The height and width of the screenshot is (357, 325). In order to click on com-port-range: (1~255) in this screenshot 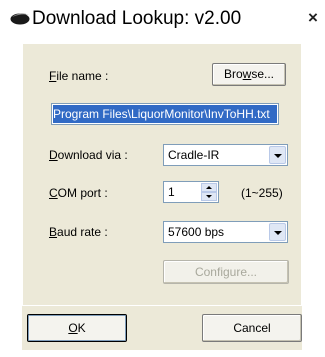, I will do `click(262, 193)`.